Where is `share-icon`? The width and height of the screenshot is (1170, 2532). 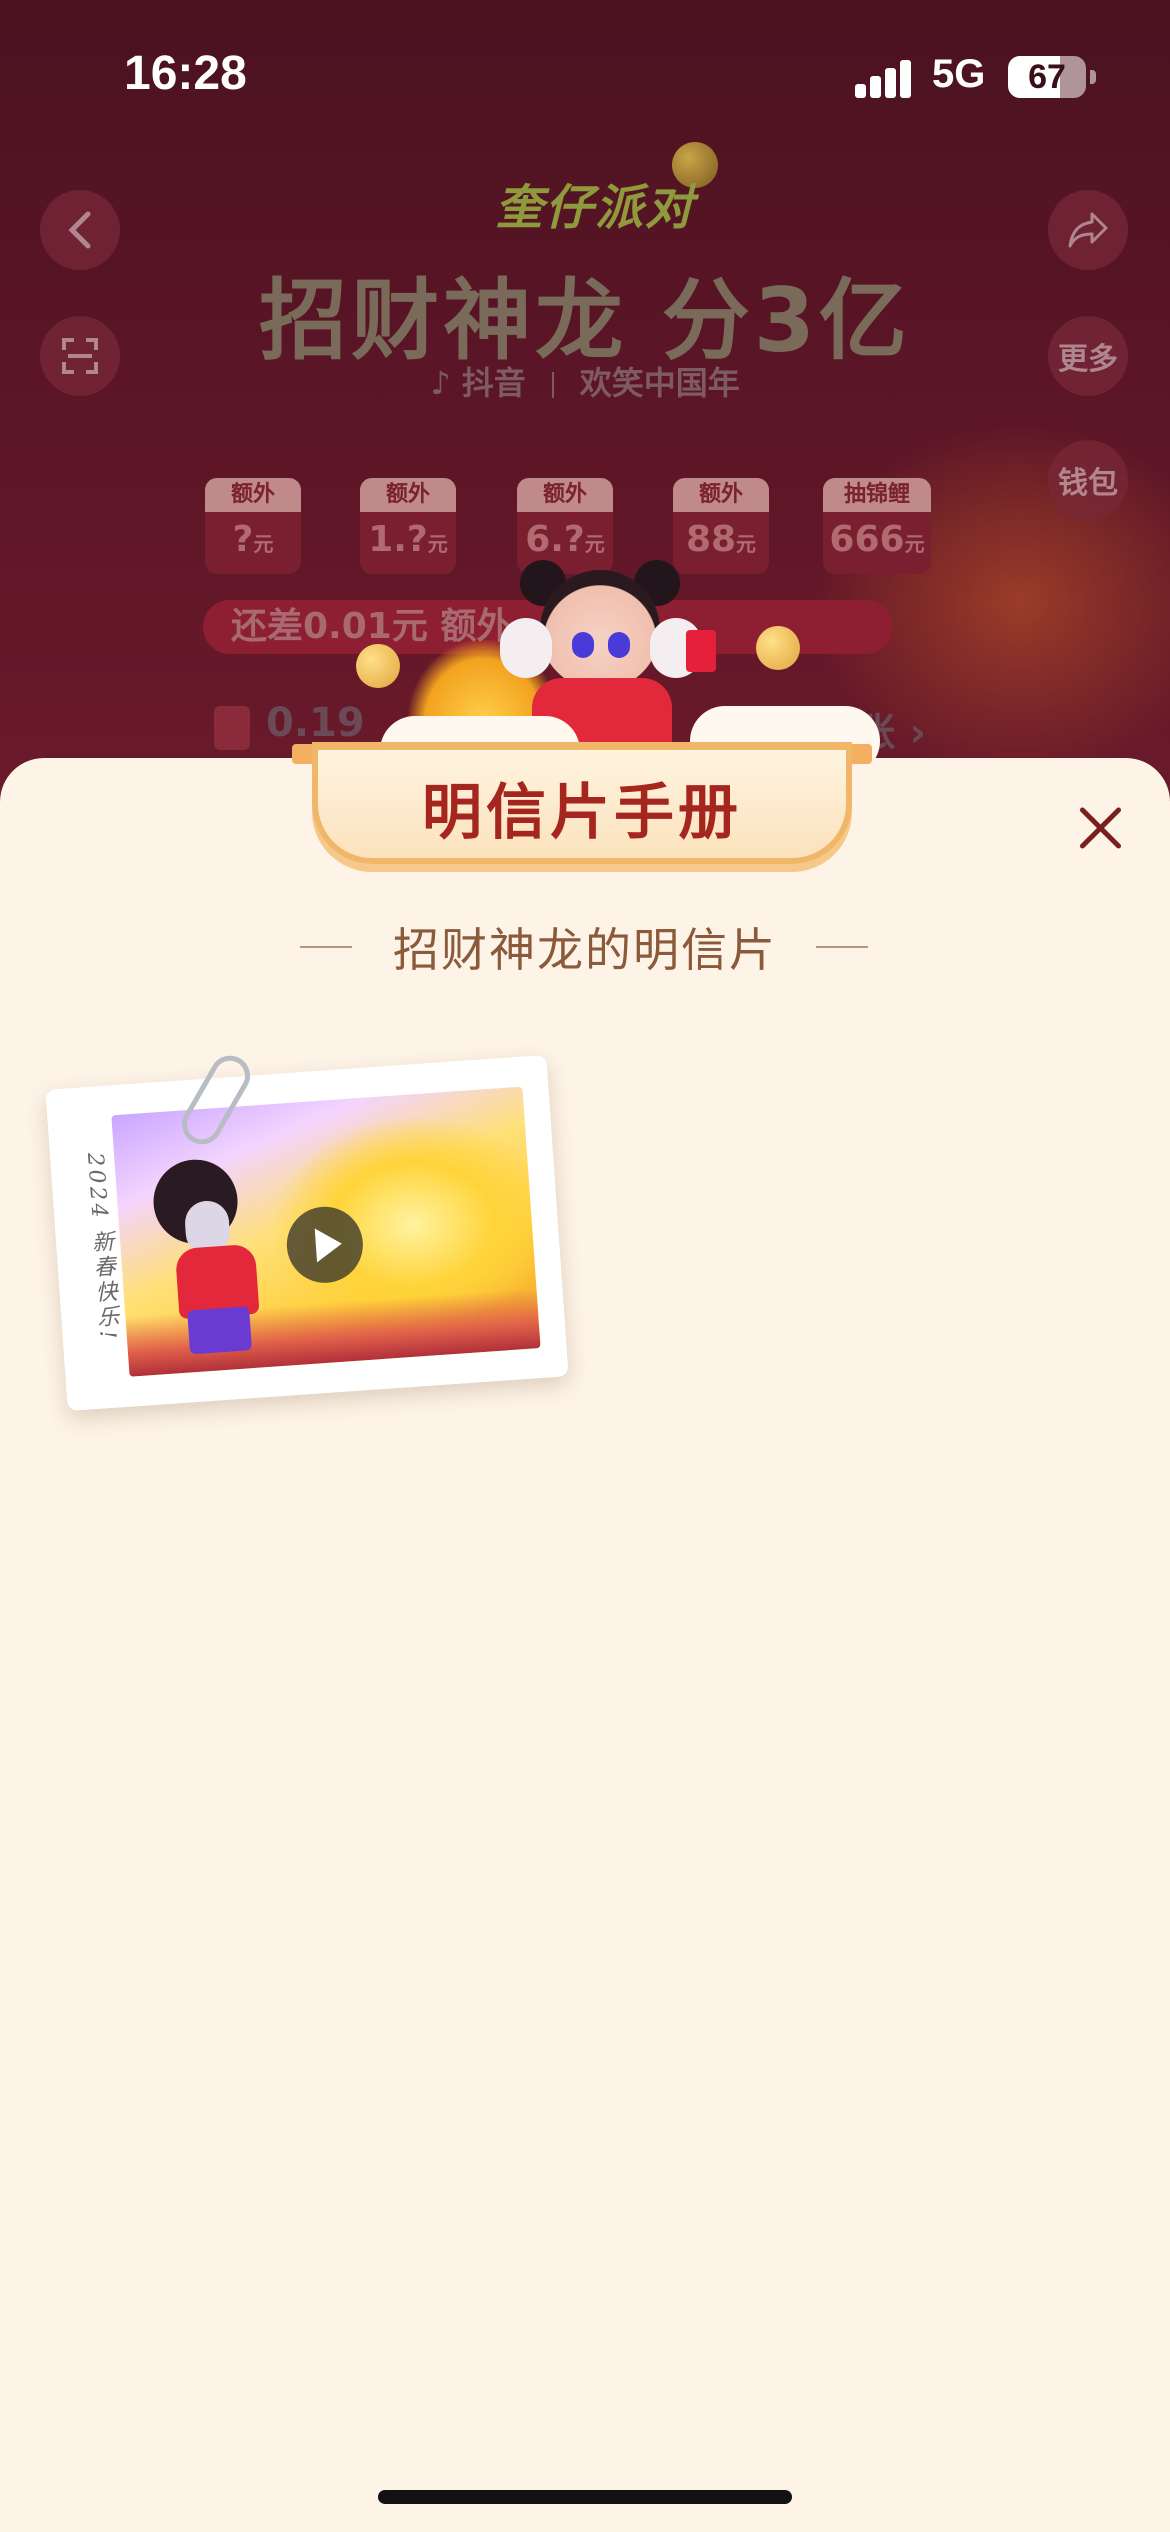 share-icon is located at coordinates (1088, 230).